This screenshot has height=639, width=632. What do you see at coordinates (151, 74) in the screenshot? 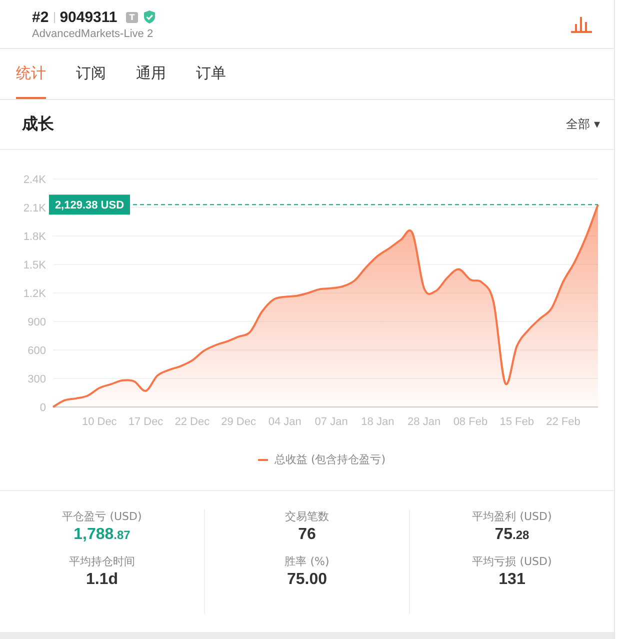
I see `tab: 通用` at bounding box center [151, 74].